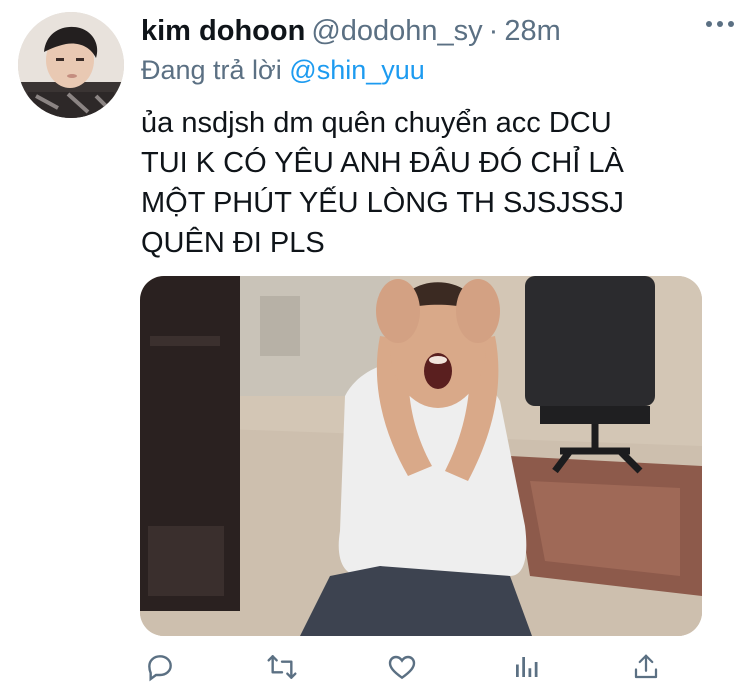  I want to click on share-icon, so click(646, 667).